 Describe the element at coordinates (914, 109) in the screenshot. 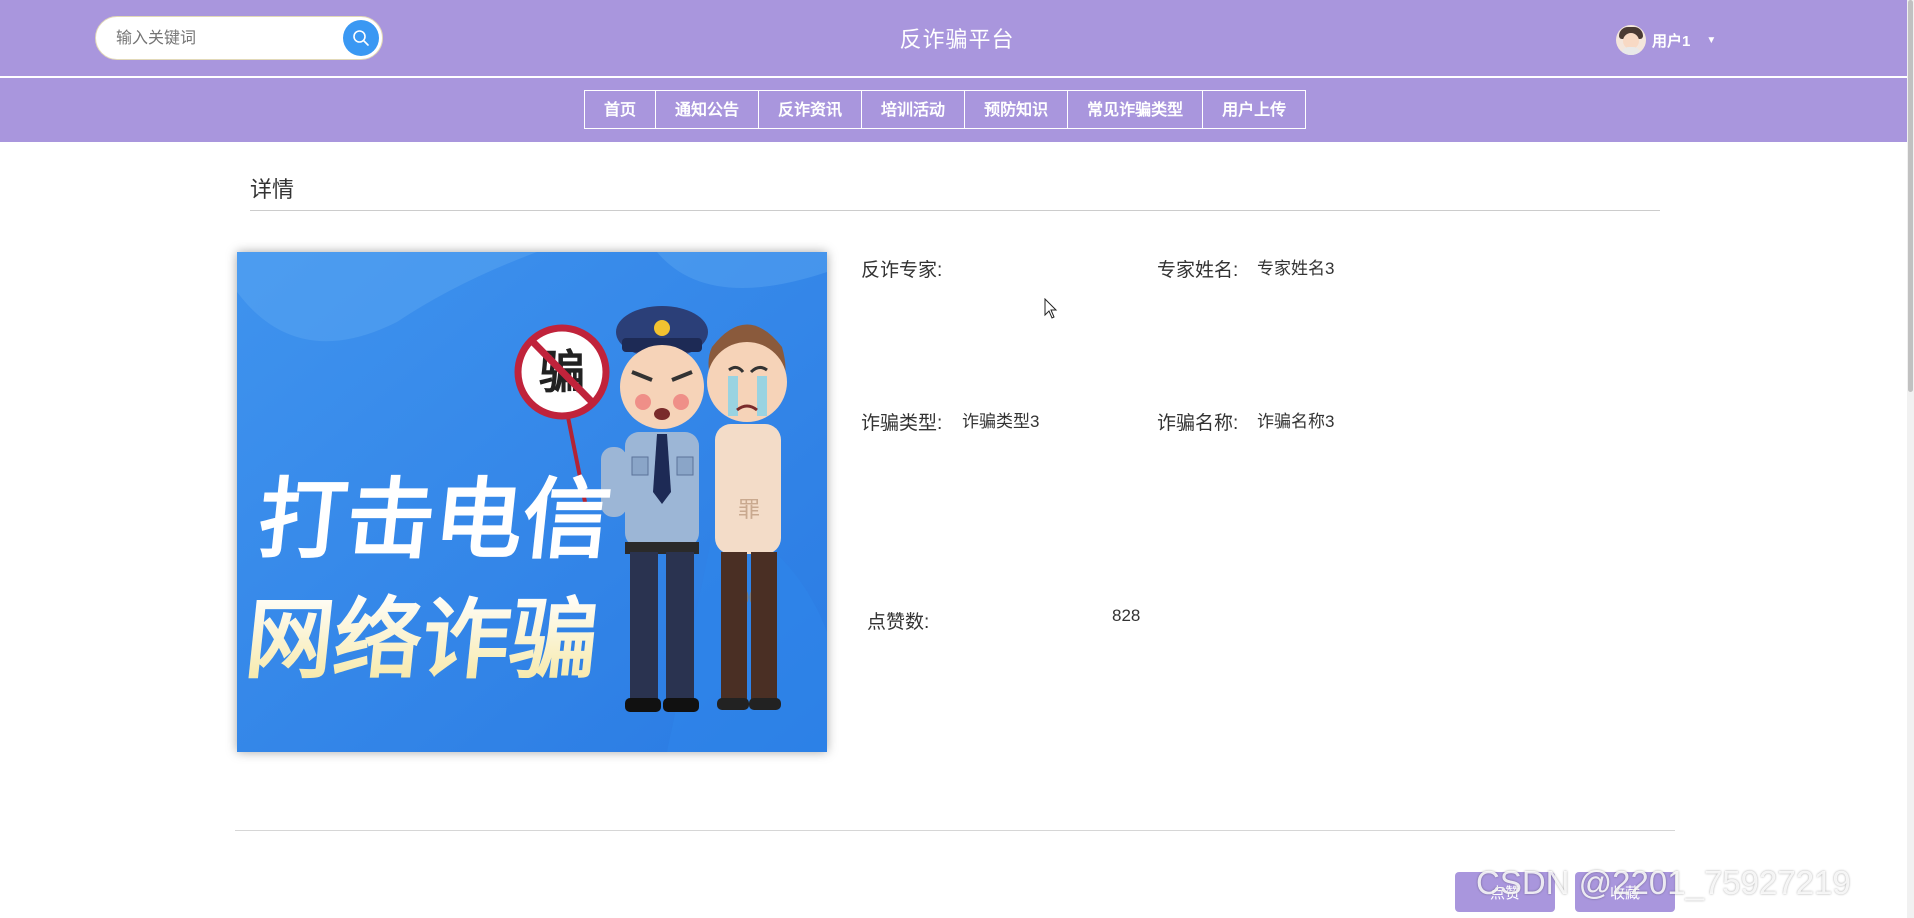

I see `nav-item-training: 培训活动` at that location.